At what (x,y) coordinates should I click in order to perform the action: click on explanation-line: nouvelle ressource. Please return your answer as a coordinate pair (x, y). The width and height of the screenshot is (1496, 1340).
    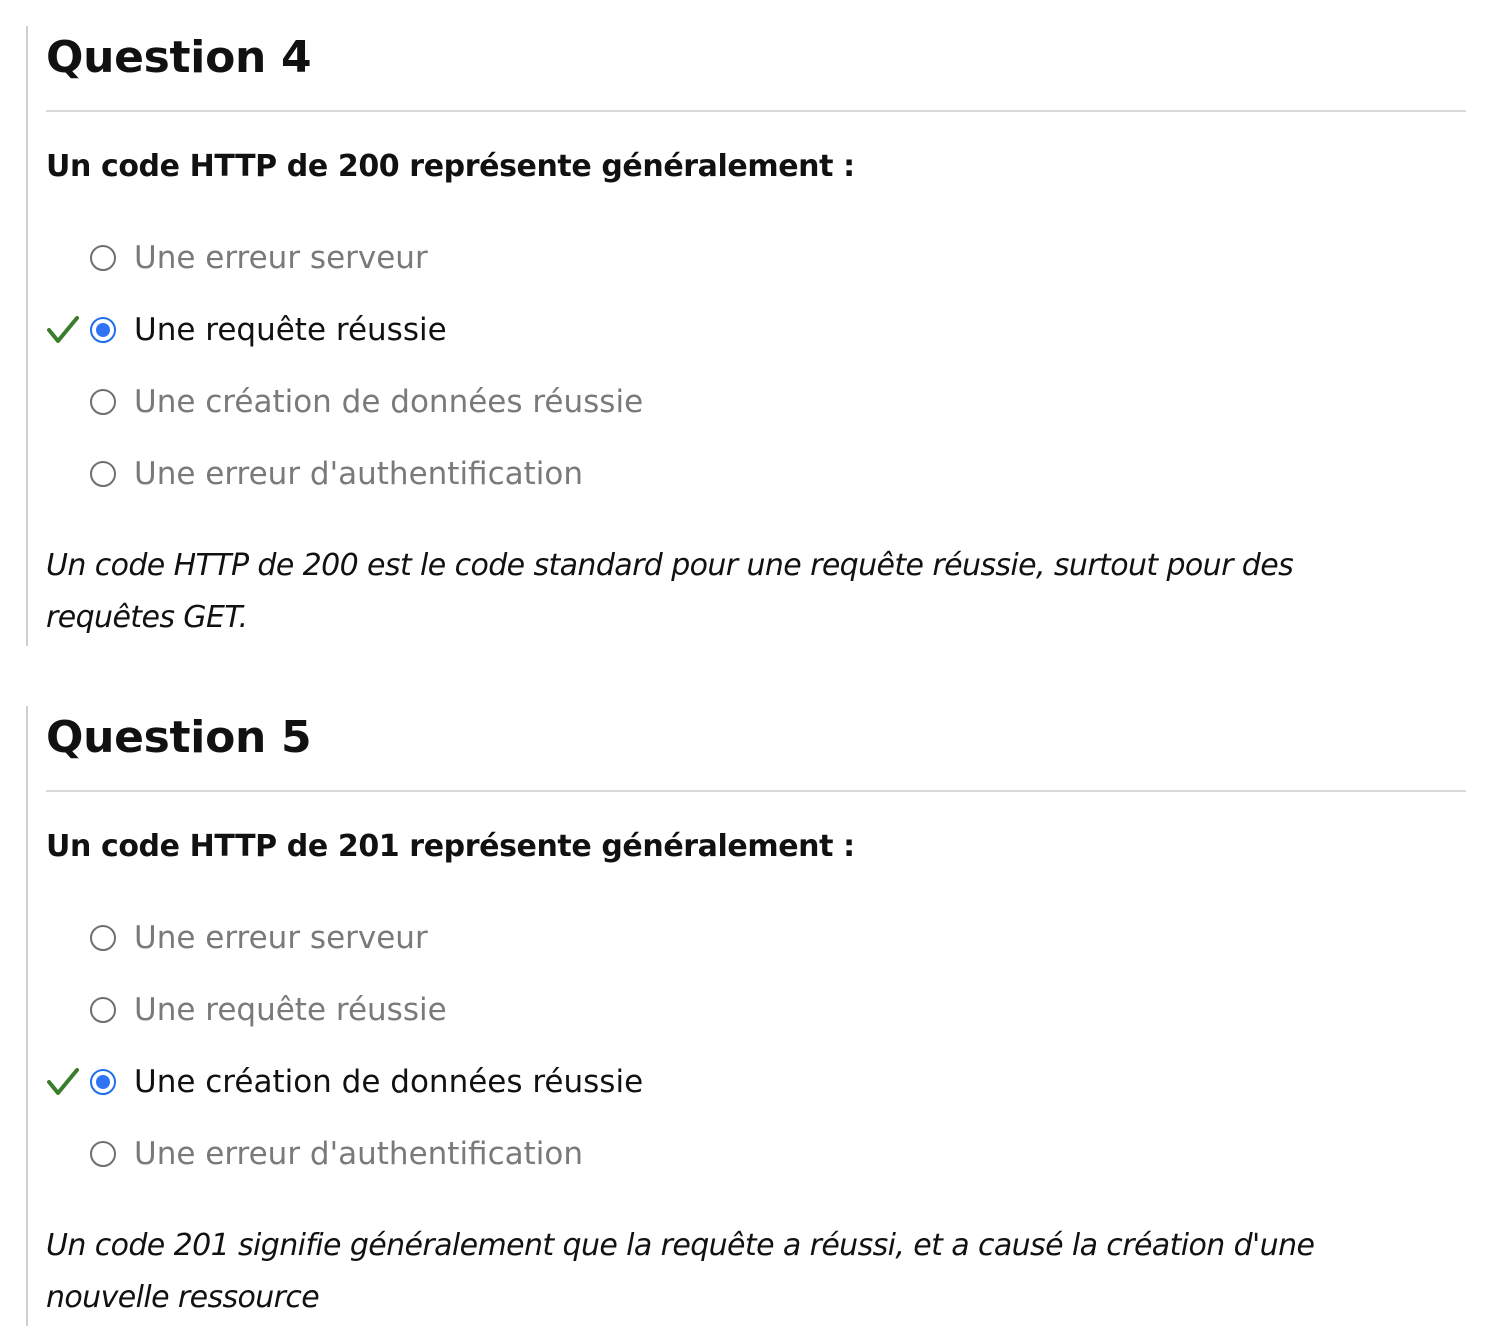
    Looking at the image, I should click on (183, 1297).